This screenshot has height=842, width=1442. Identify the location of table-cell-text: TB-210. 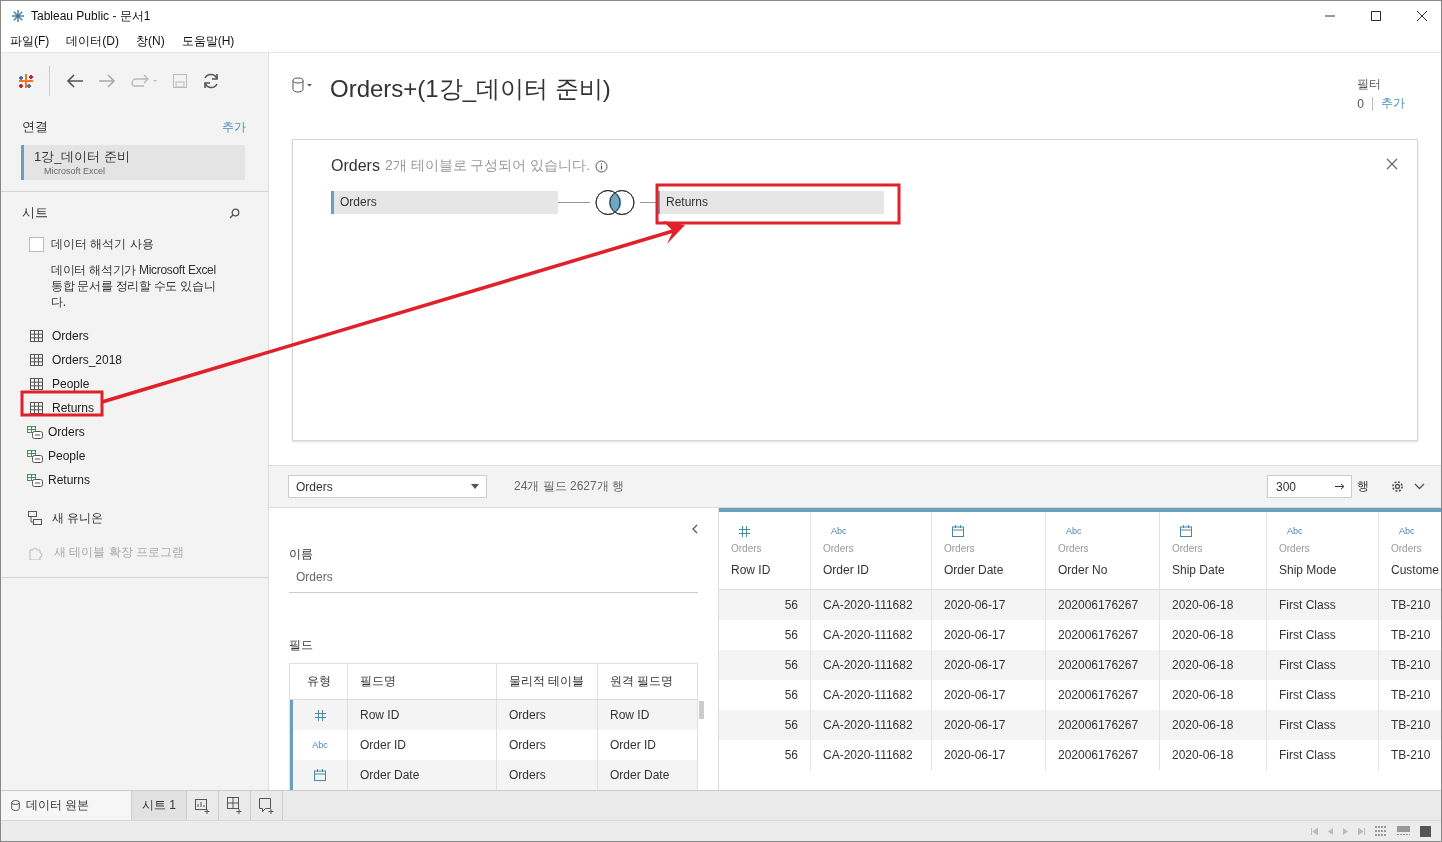
(1411, 665).